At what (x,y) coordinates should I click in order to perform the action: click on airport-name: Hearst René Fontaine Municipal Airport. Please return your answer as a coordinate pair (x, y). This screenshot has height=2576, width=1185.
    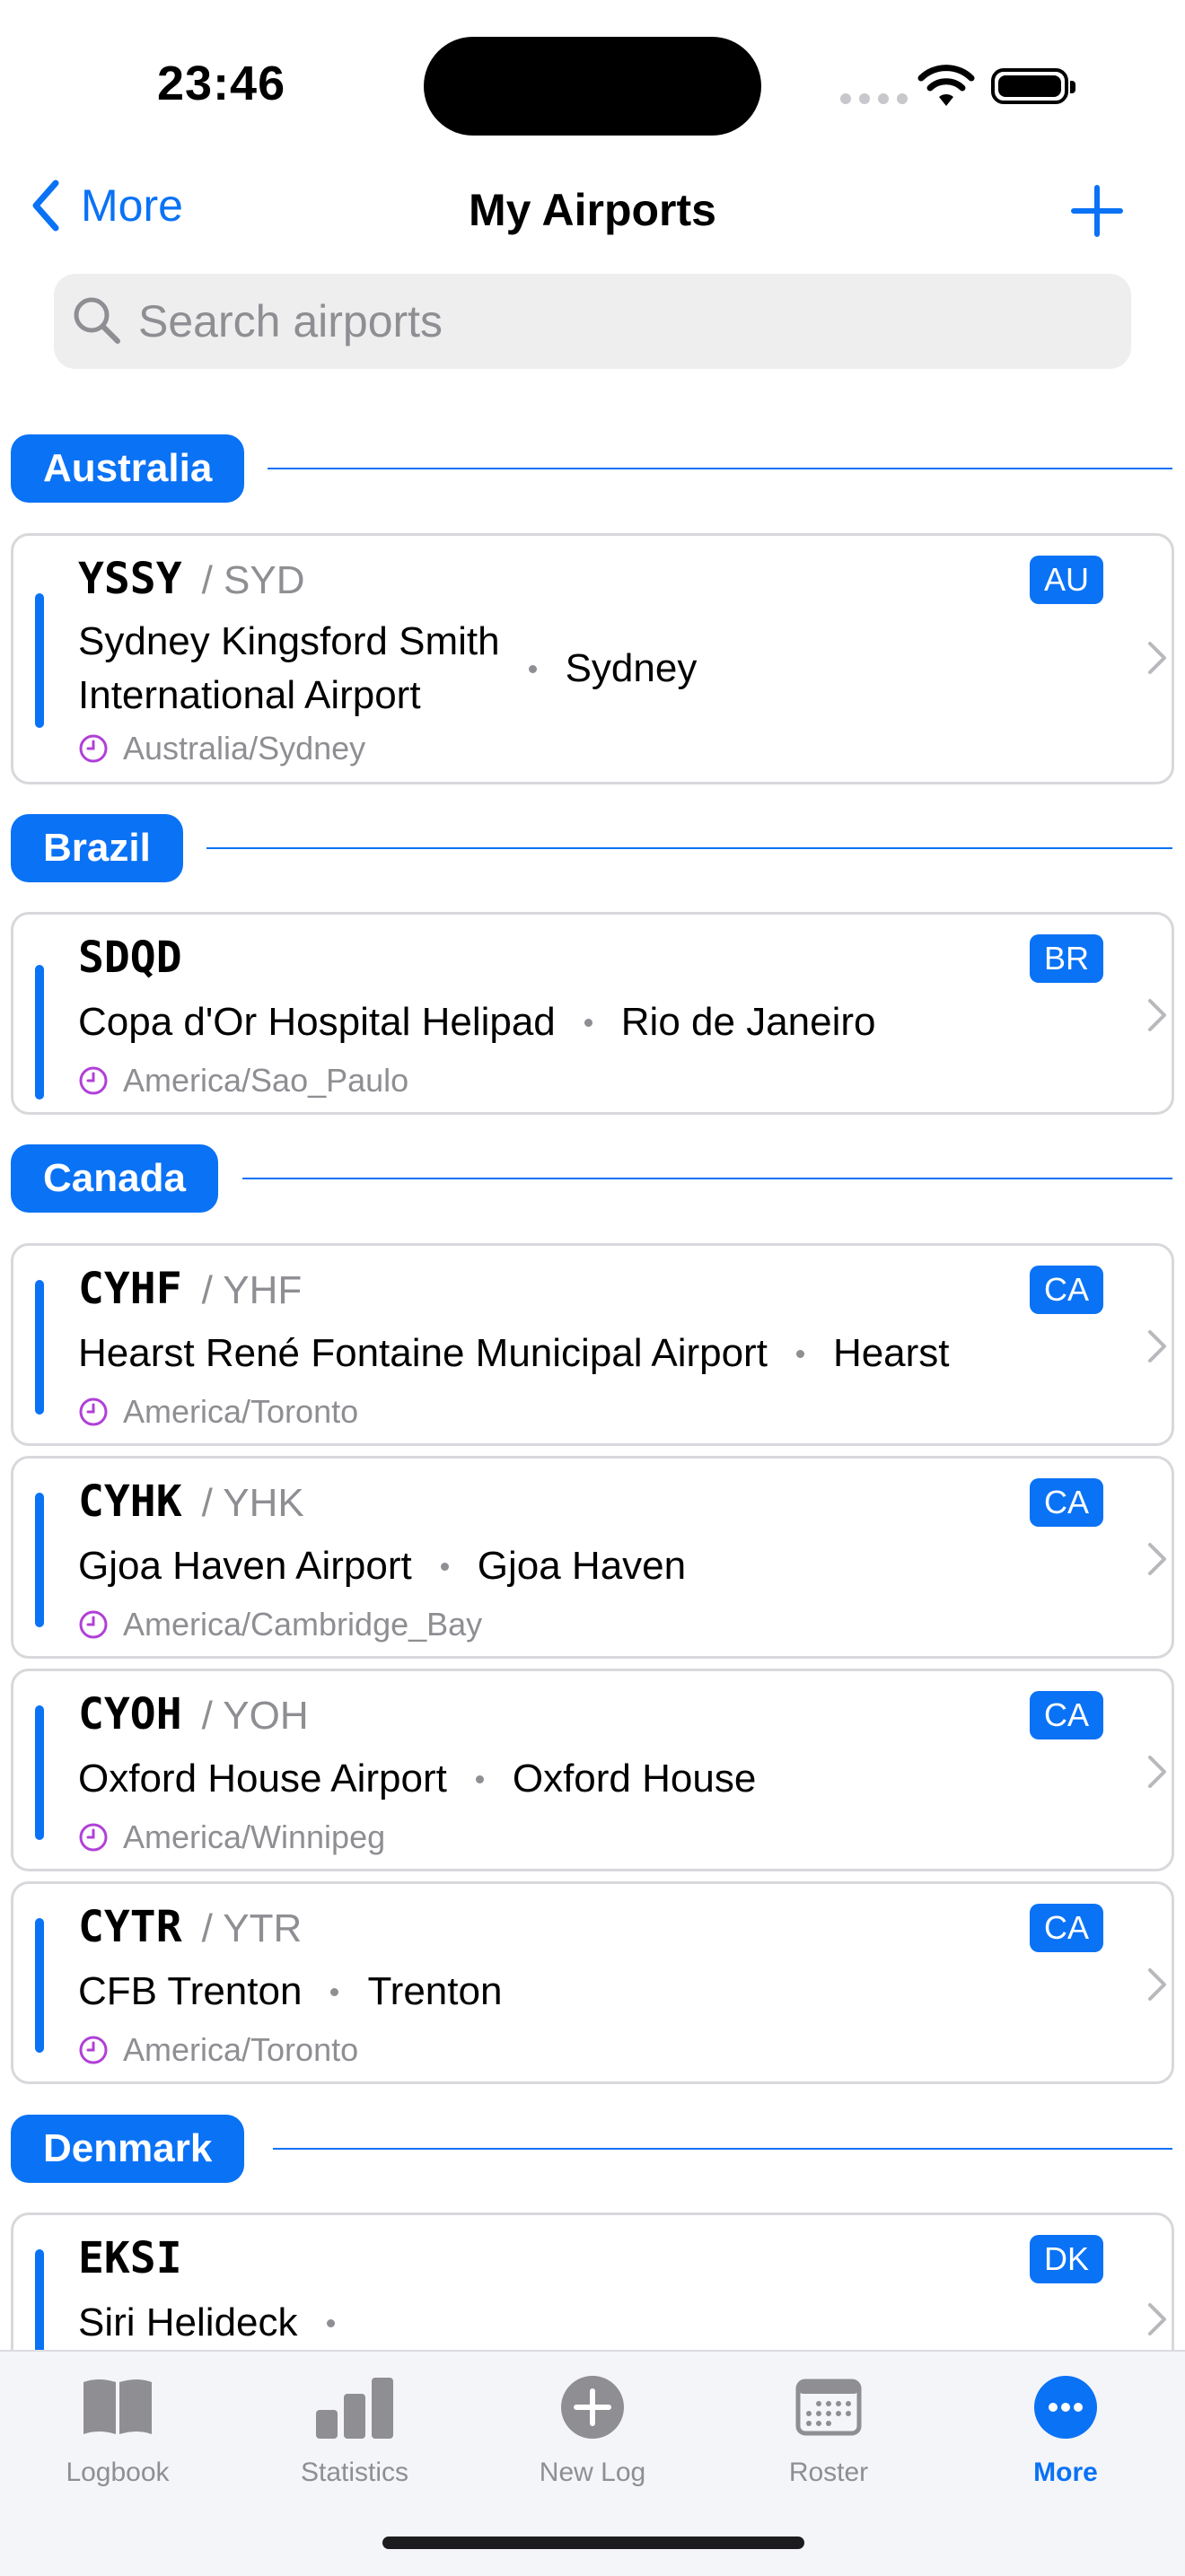
    Looking at the image, I should click on (423, 1353).